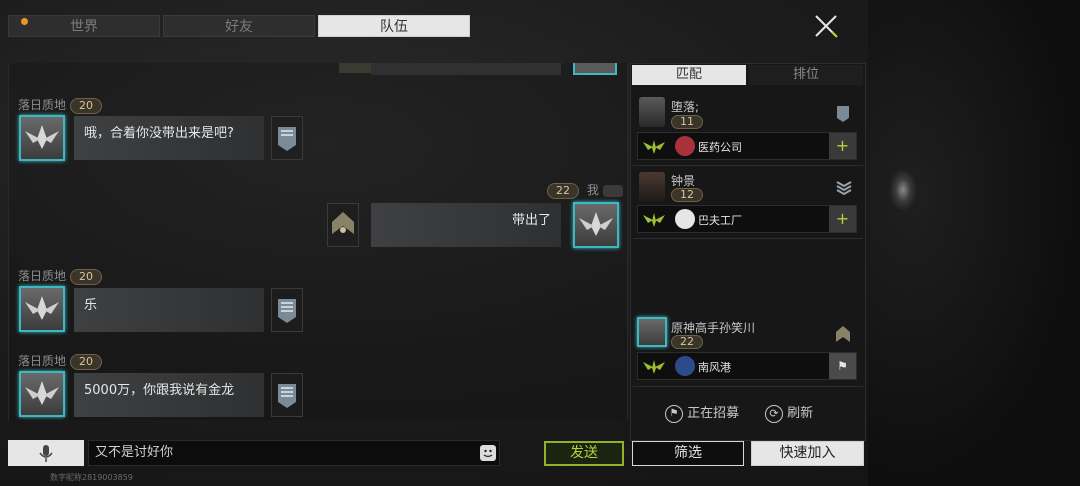  I want to click on smiley-icon, so click(488, 453).